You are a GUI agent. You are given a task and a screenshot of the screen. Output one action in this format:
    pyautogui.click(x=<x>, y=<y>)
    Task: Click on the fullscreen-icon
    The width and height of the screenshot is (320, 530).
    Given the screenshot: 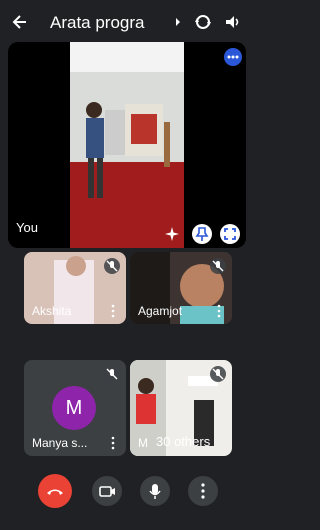 What is the action you would take?
    pyautogui.click(x=230, y=234)
    